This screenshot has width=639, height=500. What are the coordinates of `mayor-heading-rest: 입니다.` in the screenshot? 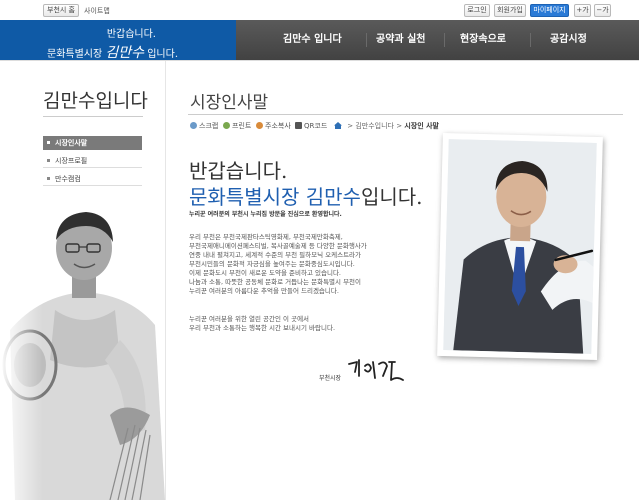 It's located at (391, 197).